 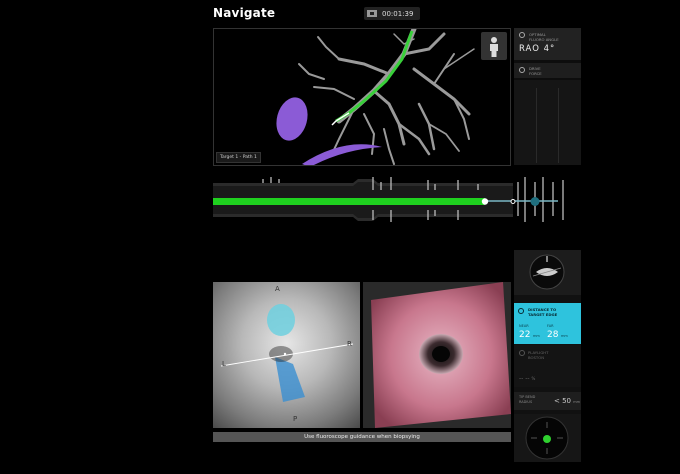 What do you see at coordinates (485, 201) in the screenshot?
I see `scope-position-marker` at bounding box center [485, 201].